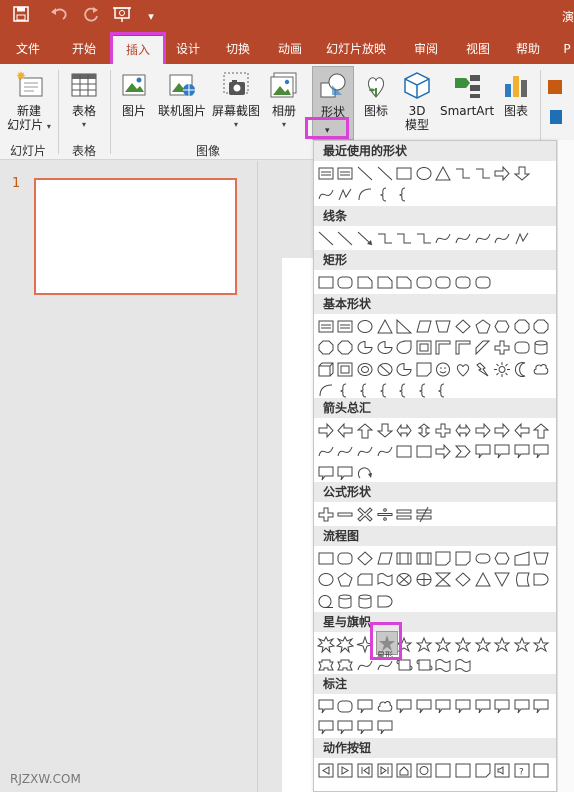  I want to click on shape-line-callout-ab2-icon, so click(365, 728).